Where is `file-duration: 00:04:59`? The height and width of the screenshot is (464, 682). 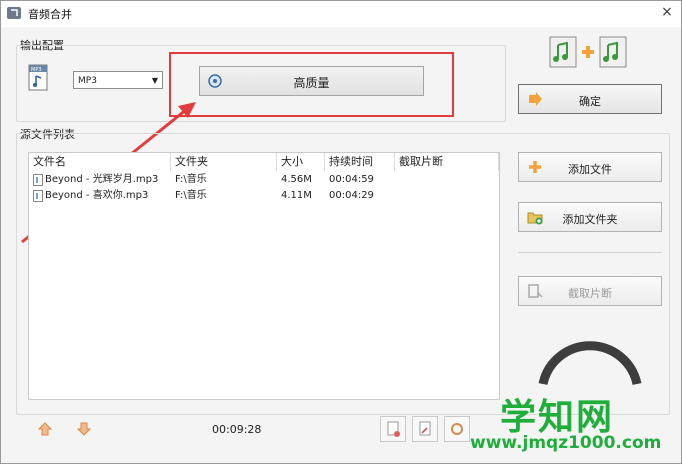 file-duration: 00:04:59 is located at coordinates (351, 179).